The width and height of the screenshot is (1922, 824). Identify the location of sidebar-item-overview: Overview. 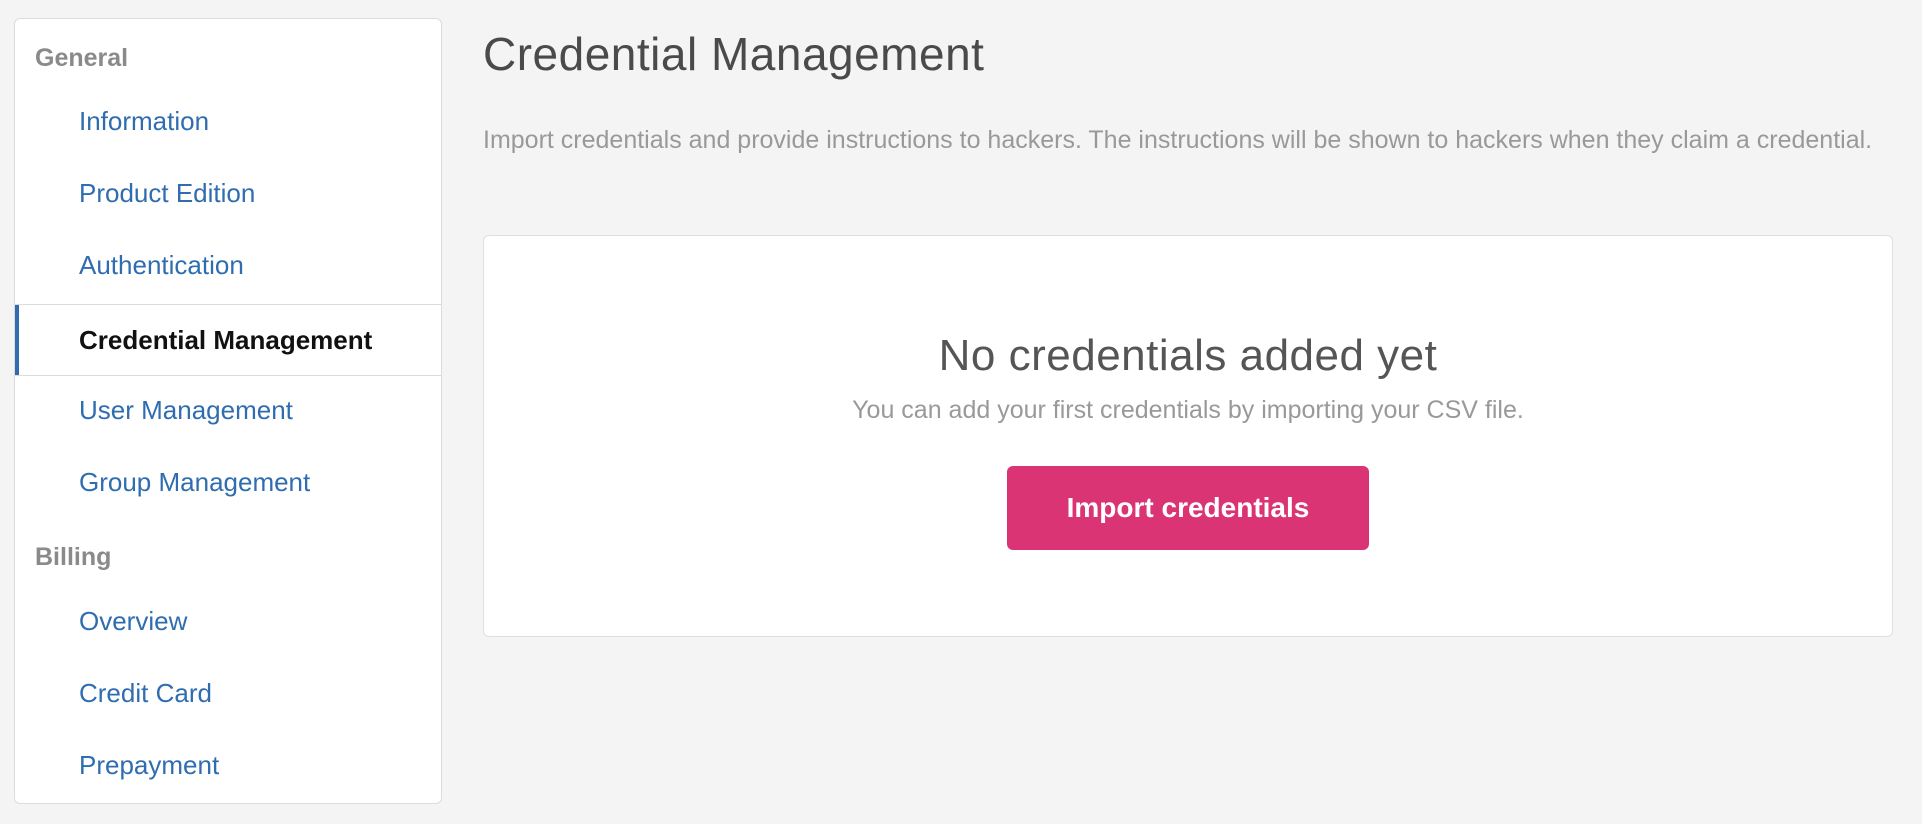
(228, 621).